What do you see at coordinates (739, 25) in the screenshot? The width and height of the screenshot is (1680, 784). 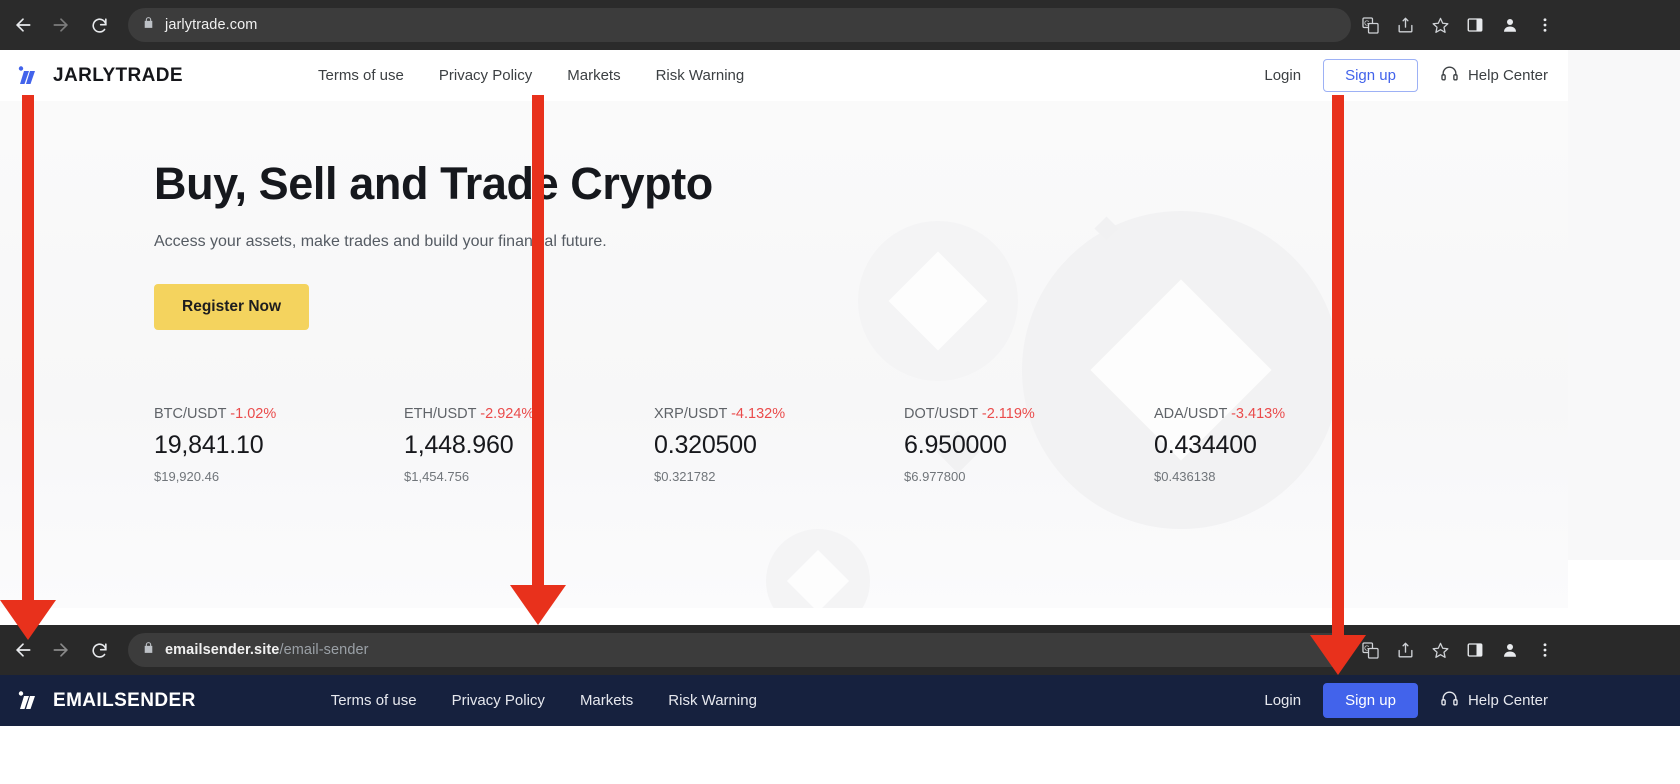 I see `top-address-bar: jarlytrade.com` at bounding box center [739, 25].